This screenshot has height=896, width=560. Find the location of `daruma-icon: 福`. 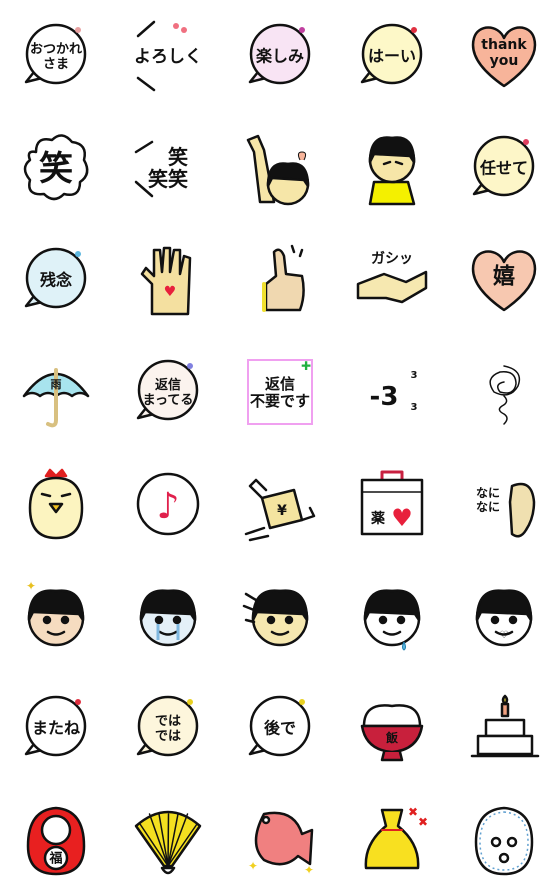

daruma-icon: 福 is located at coordinates (56, 841).